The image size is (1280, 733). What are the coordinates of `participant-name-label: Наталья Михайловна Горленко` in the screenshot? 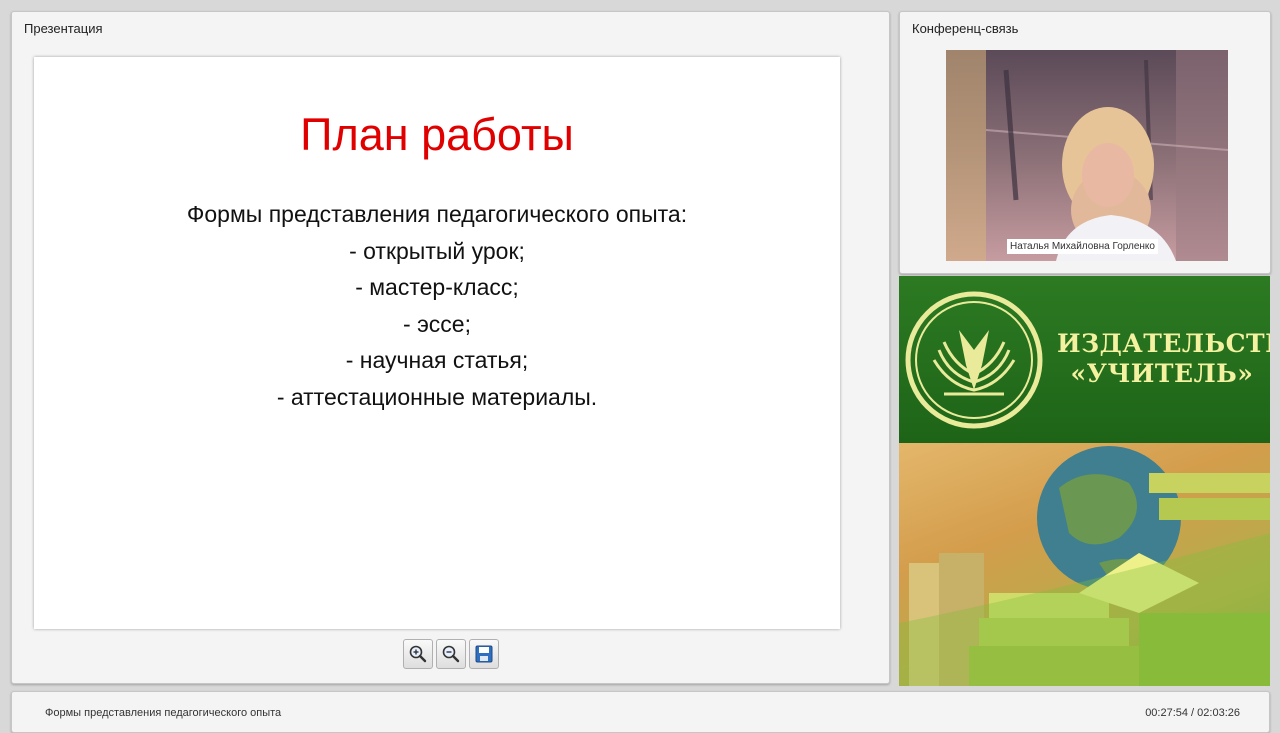 It's located at (1082, 246).